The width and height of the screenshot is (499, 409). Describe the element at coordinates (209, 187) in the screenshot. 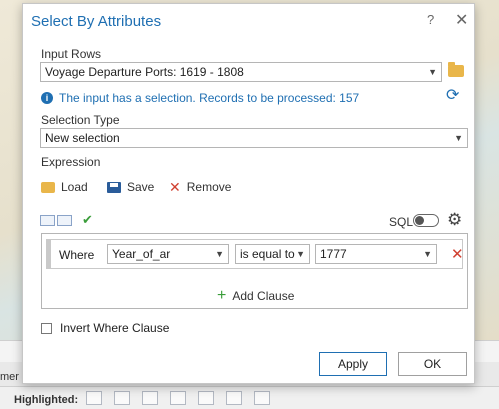

I see `remove-label: Remove` at that location.